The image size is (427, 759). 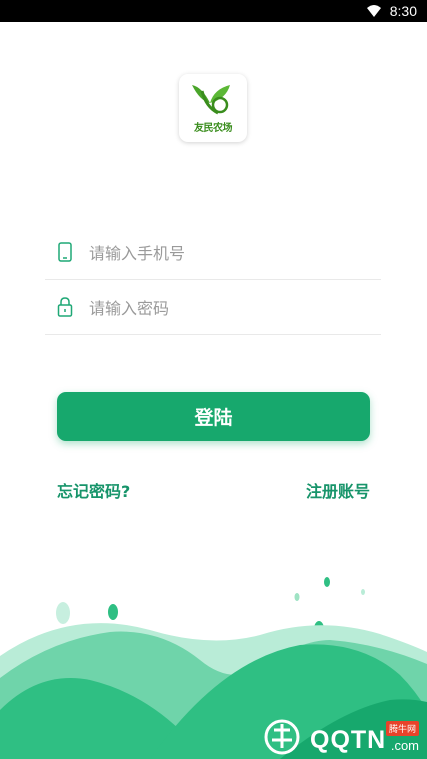 What do you see at coordinates (404, 745) in the screenshot?
I see `watermark-suffix: .com` at bounding box center [404, 745].